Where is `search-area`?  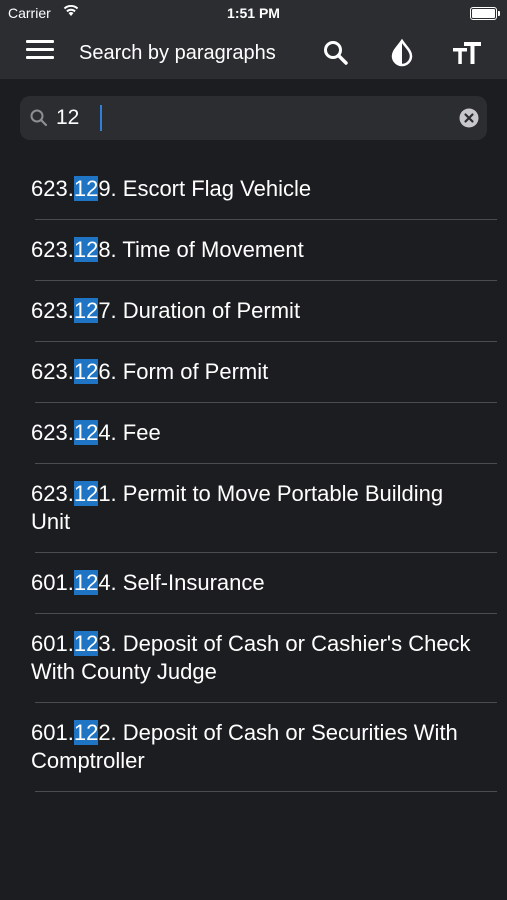 search-area is located at coordinates (253, 119).